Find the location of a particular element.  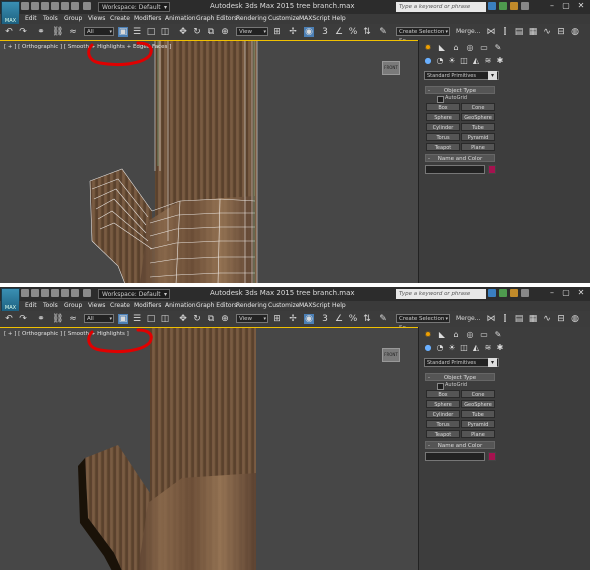

open-icon is located at coordinates (35, 6).